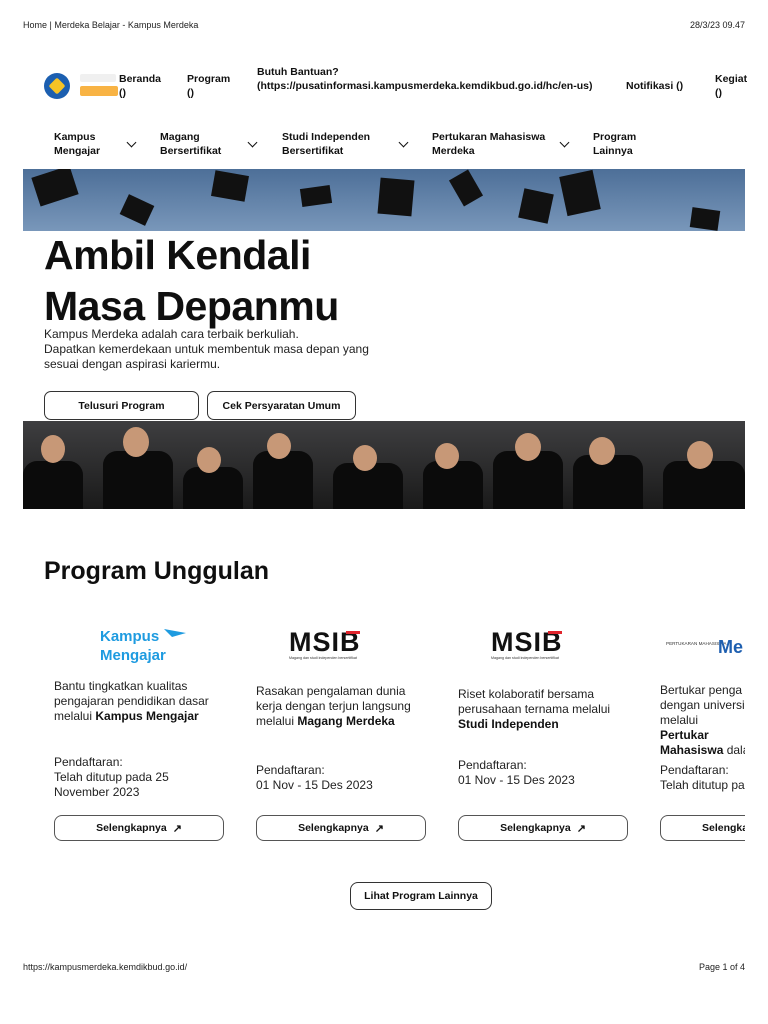 The width and height of the screenshot is (768, 1024). What do you see at coordinates (702, 645) in the screenshot?
I see `pertukaran-mahasiswa-logo-icon: PERTUKARAN MAHASISWA Me` at bounding box center [702, 645].